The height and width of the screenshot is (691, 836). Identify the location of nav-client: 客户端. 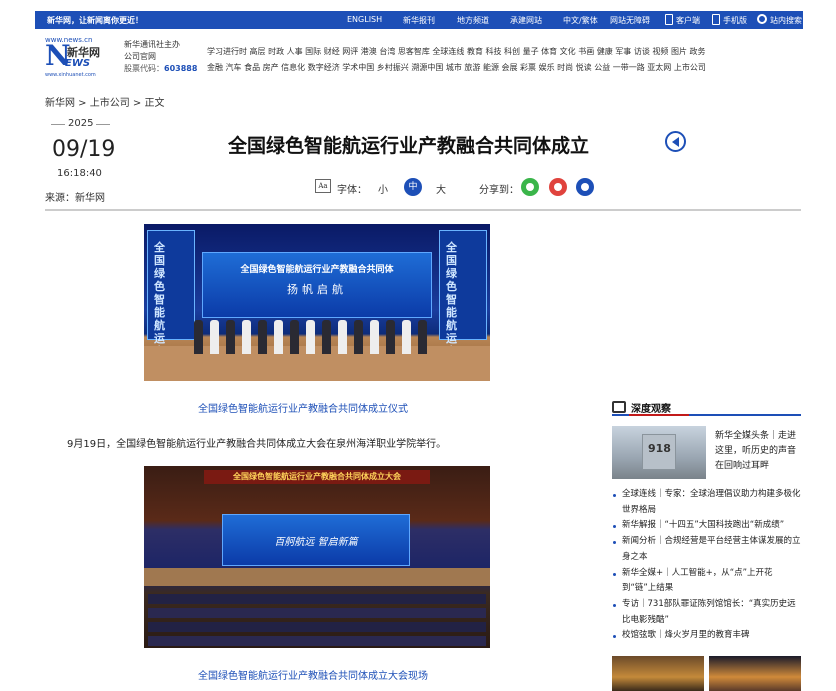
(688, 20).